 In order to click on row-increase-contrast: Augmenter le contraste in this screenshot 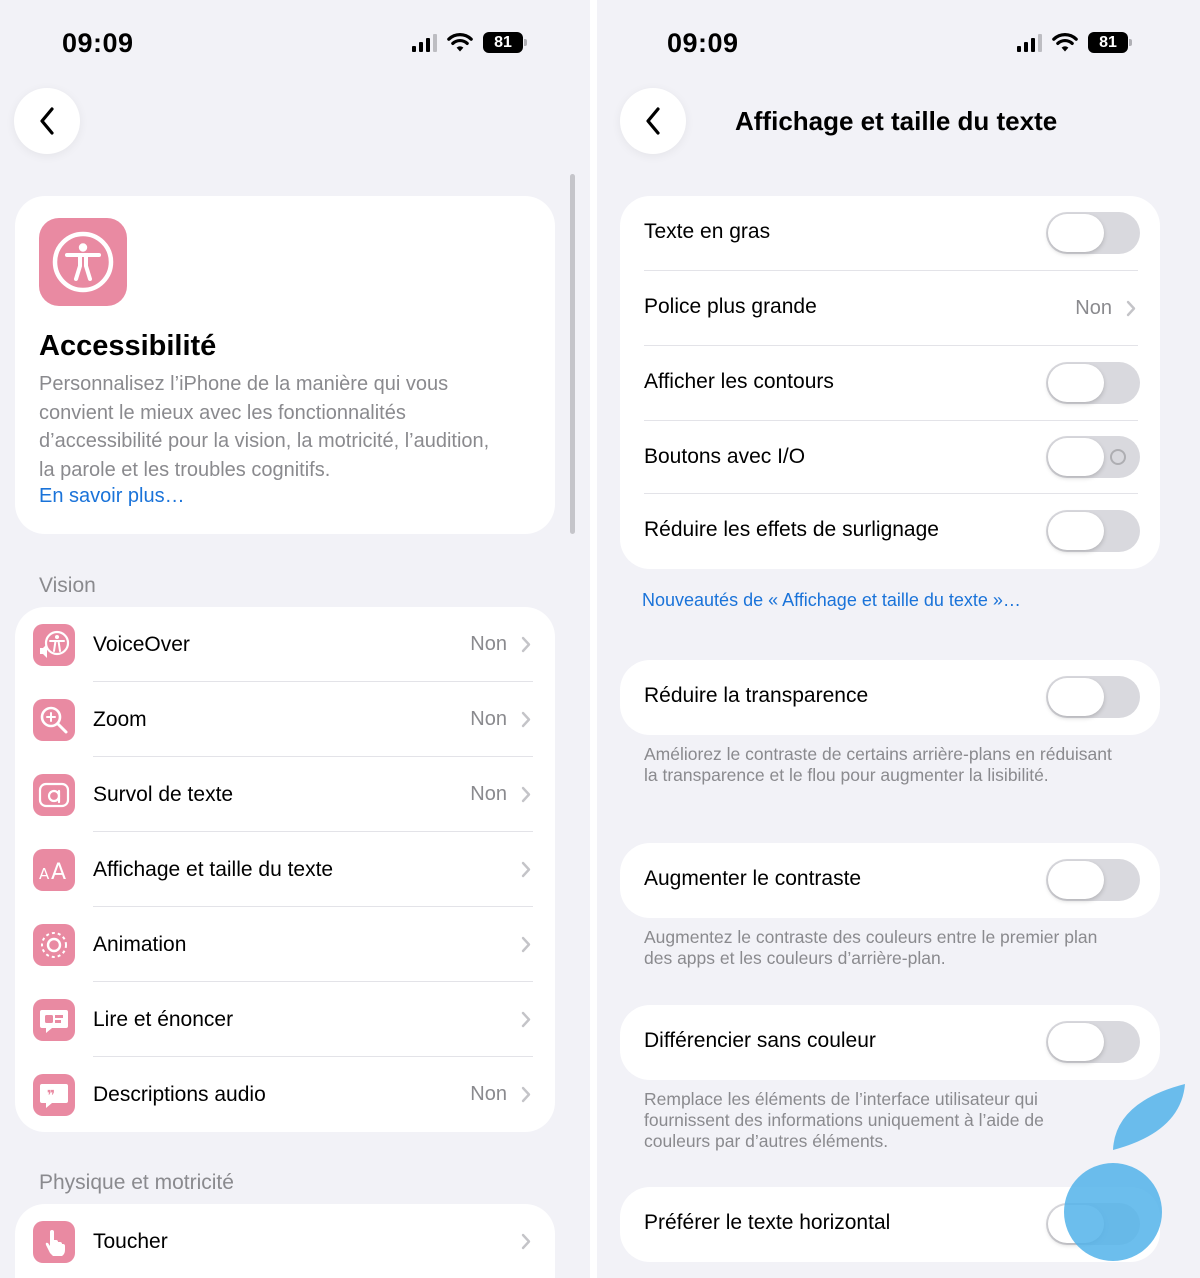, I will do `click(890, 880)`.